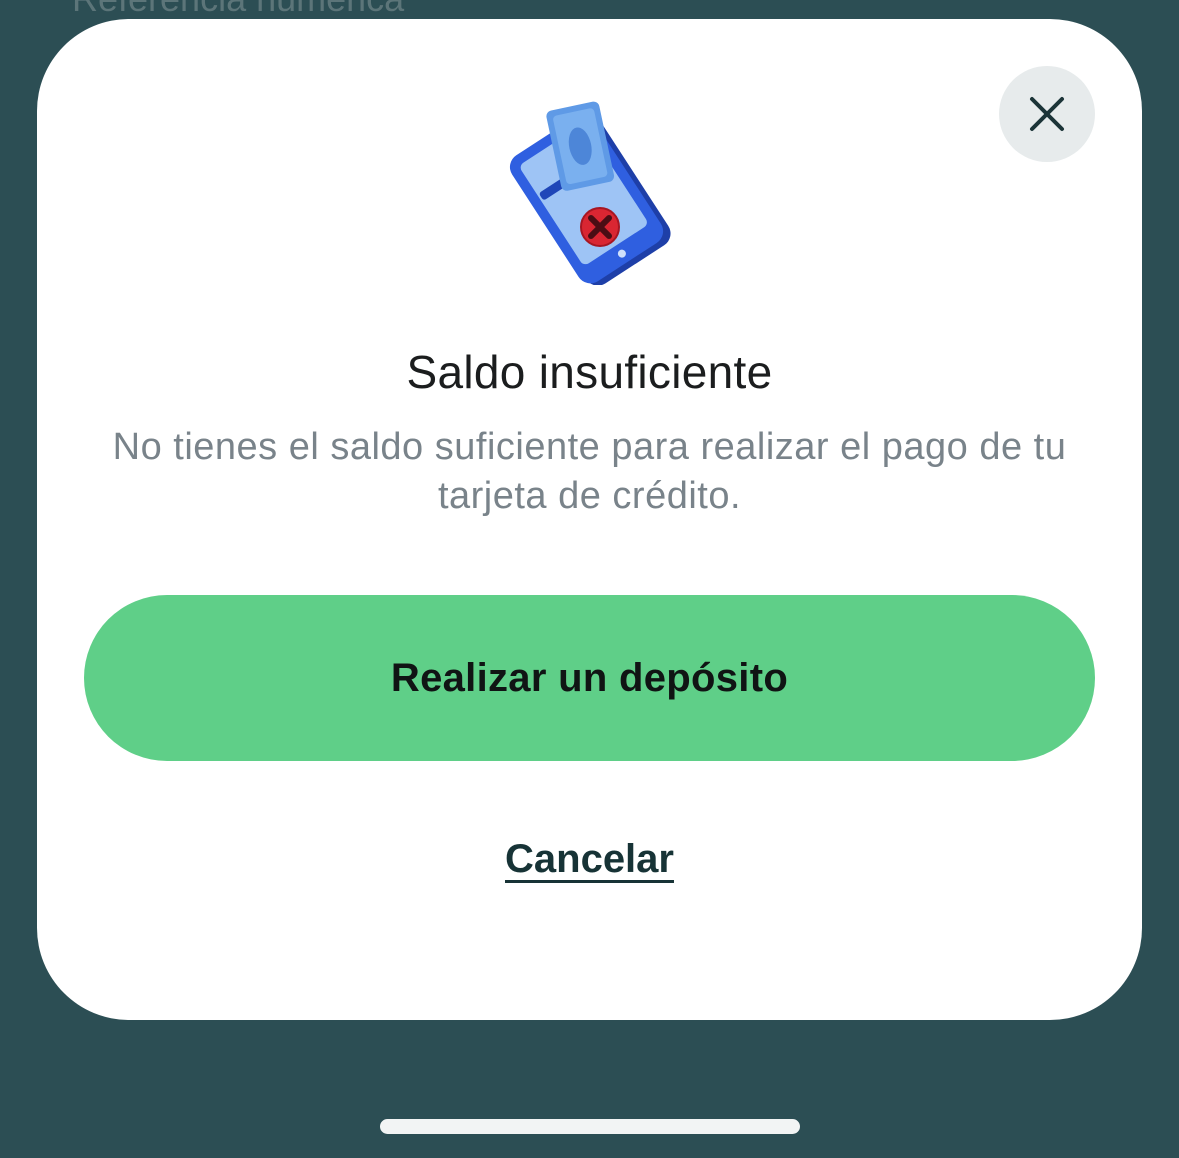  I want to click on cancel-link: Cancelar, so click(589, 859).